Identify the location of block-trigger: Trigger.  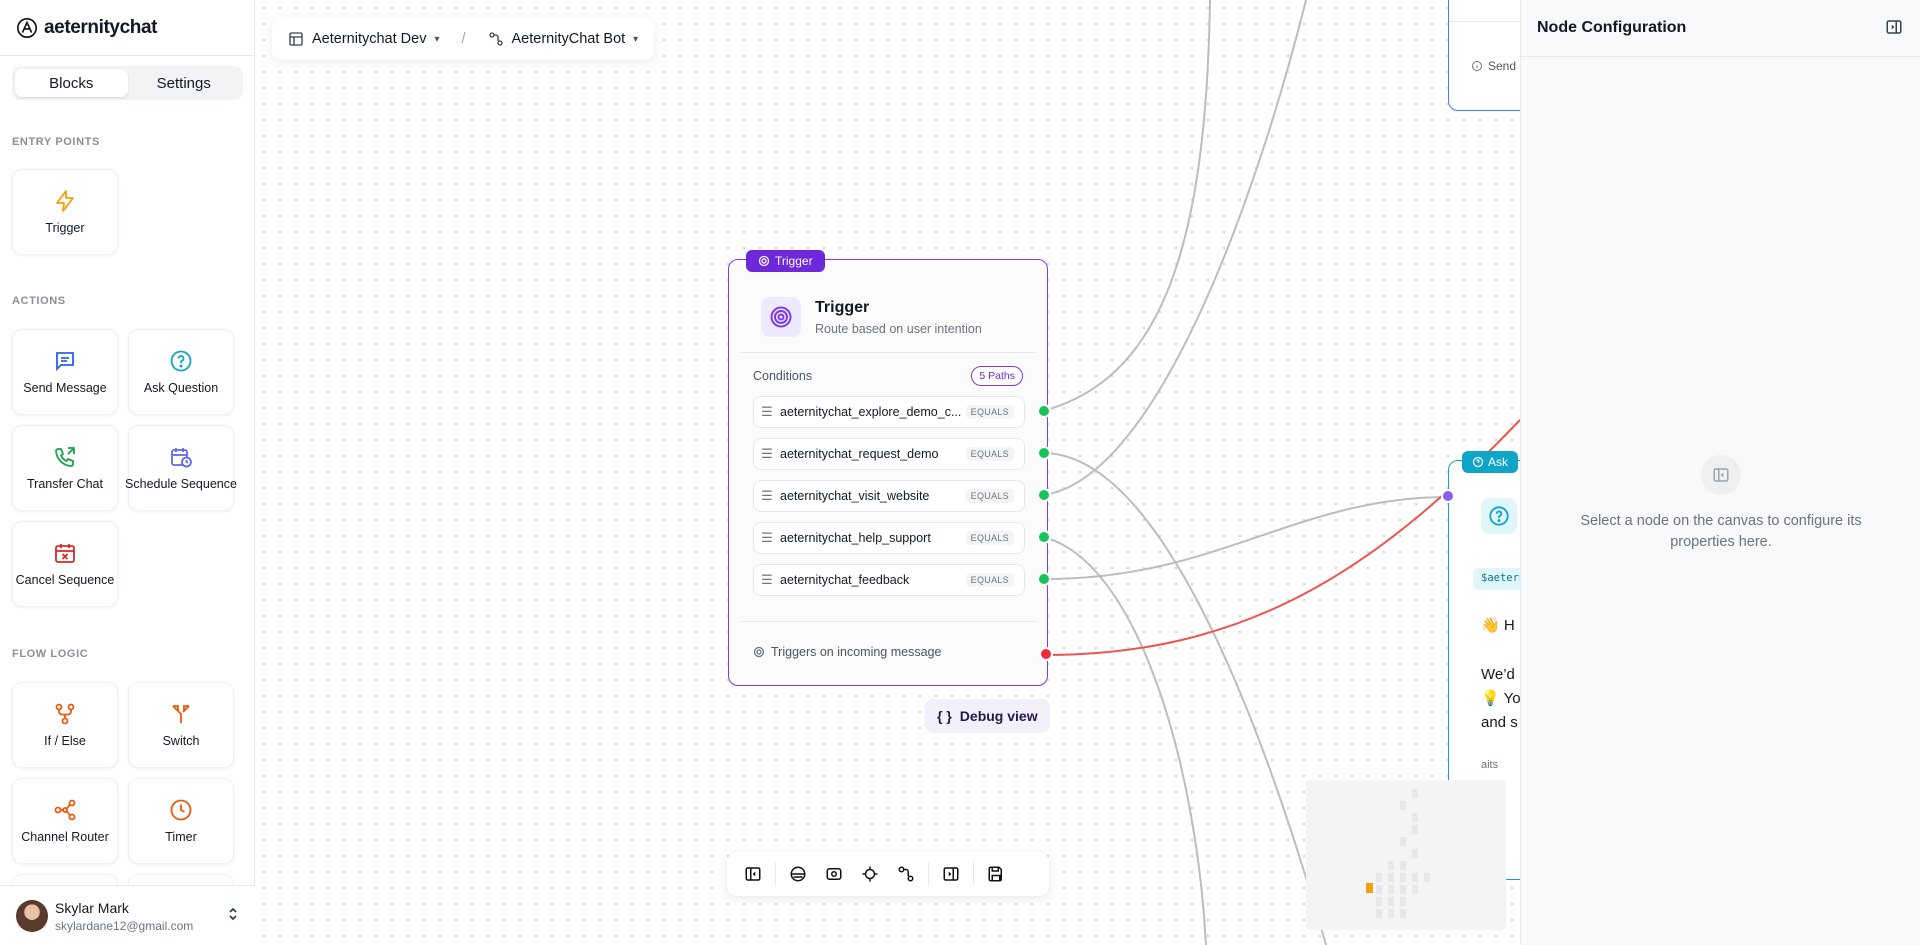
(65, 212).